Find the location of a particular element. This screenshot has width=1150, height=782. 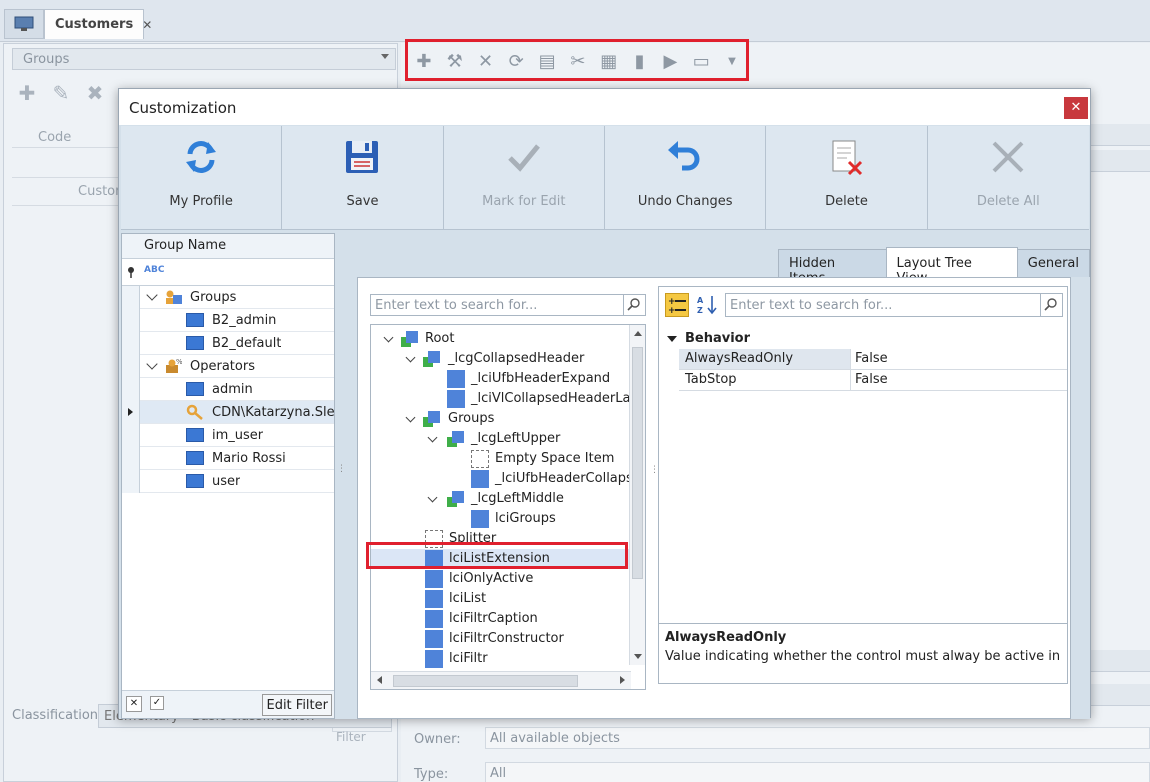

group-row-b2-default: B2_default is located at coordinates (228, 343).